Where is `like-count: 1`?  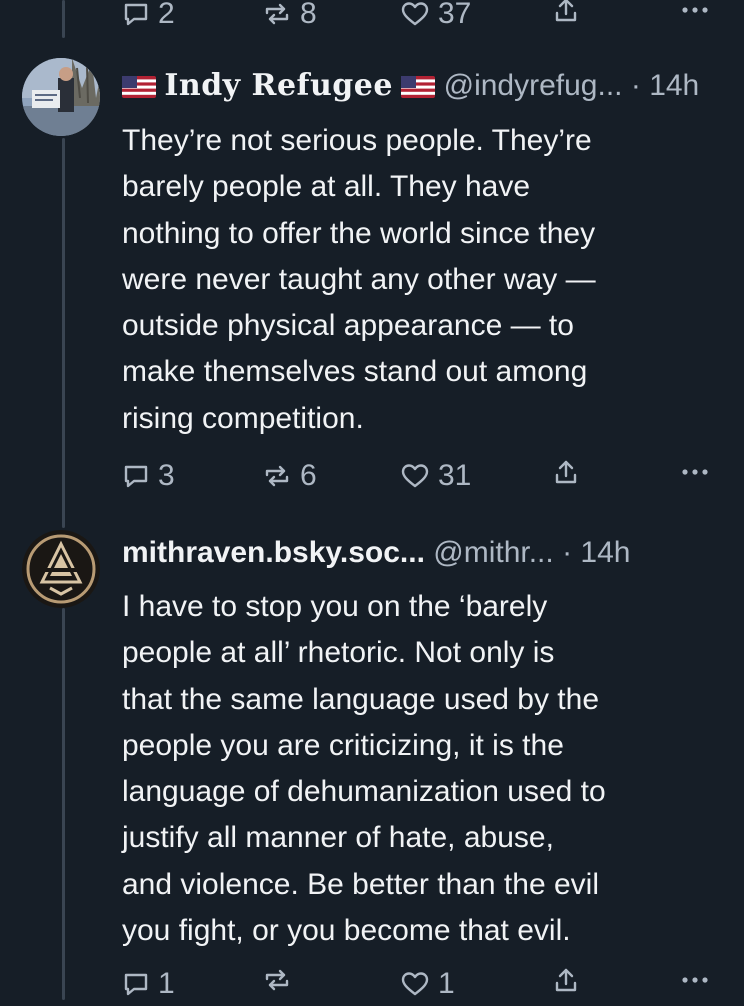
like-count: 1 is located at coordinates (446, 983).